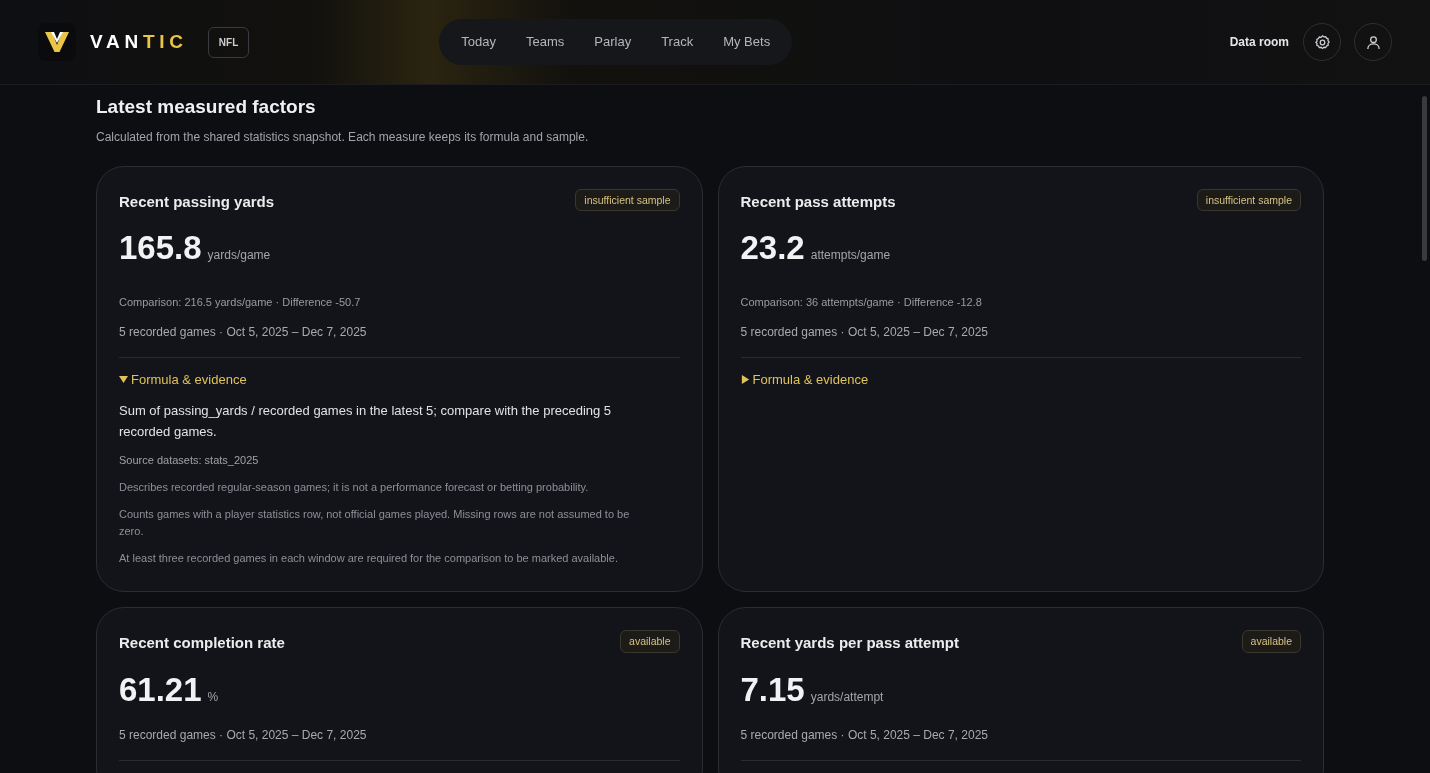 Image resolution: width=1430 pixels, height=773 pixels. What do you see at coordinates (57, 42) in the screenshot?
I see `logo-icon` at bounding box center [57, 42].